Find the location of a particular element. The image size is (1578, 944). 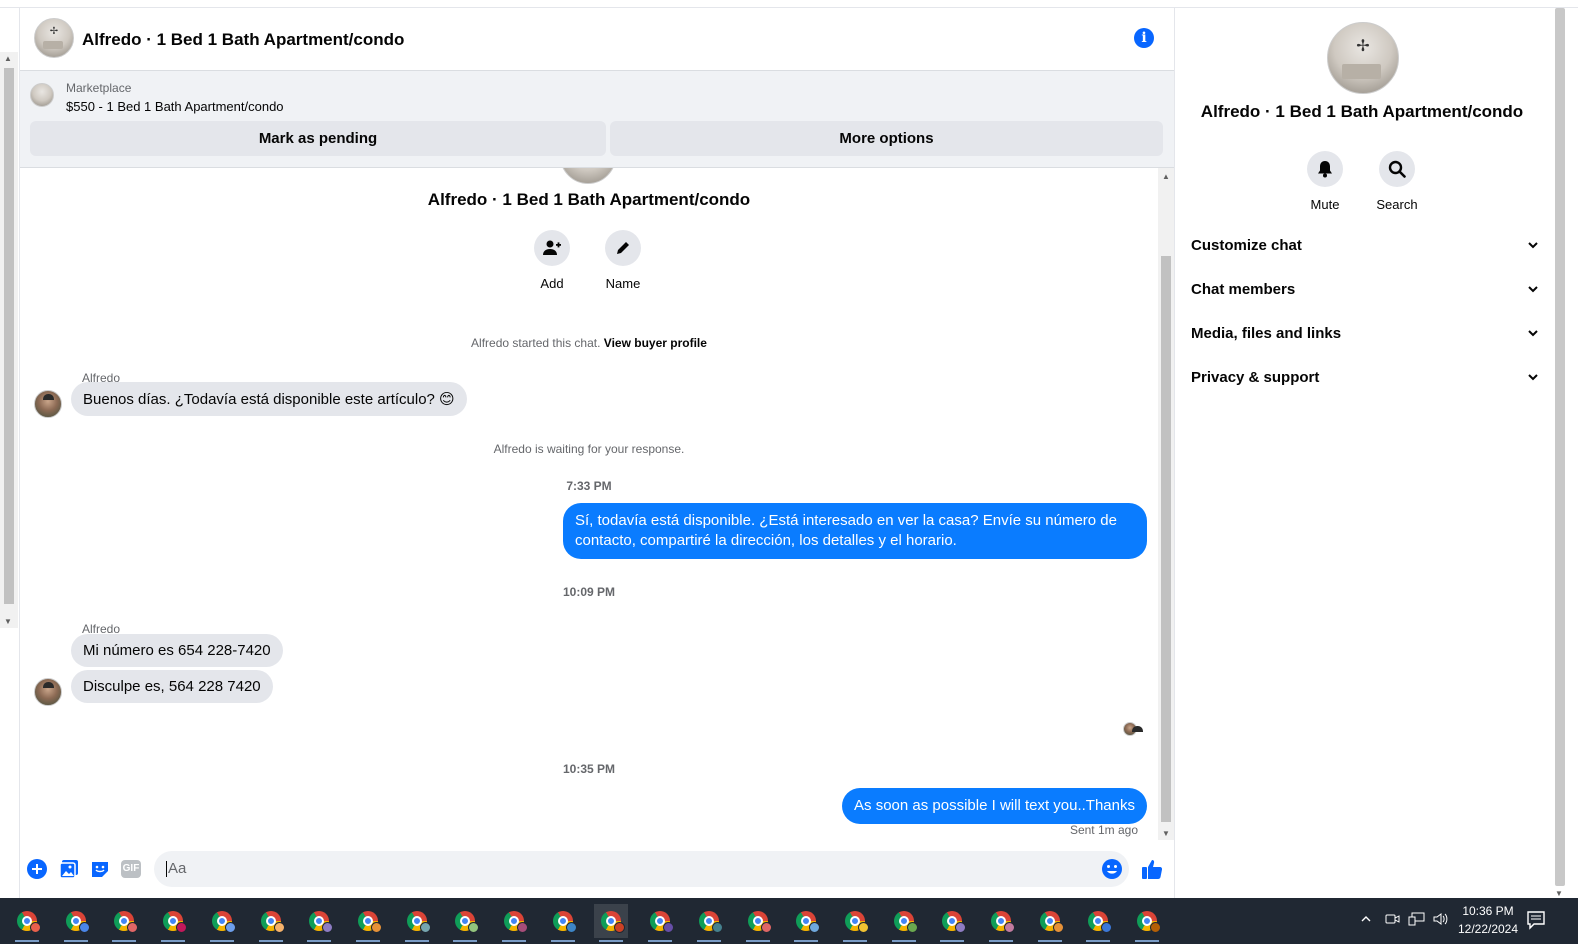

media-files-links-section: Media, files and links is located at coordinates (1365, 337).